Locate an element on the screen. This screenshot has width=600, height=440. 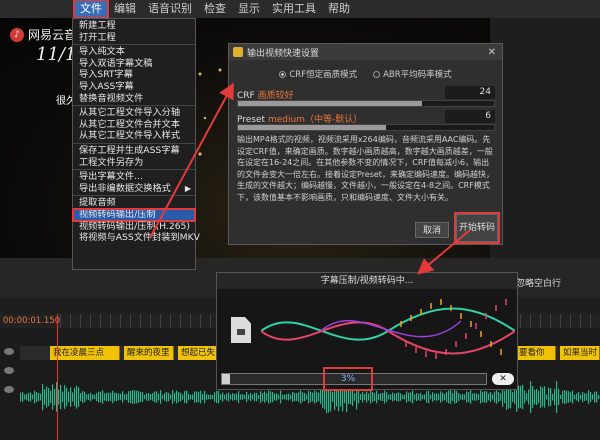
menu-item-import-ass: 导入ASS字幕 is located at coordinates (134, 87).